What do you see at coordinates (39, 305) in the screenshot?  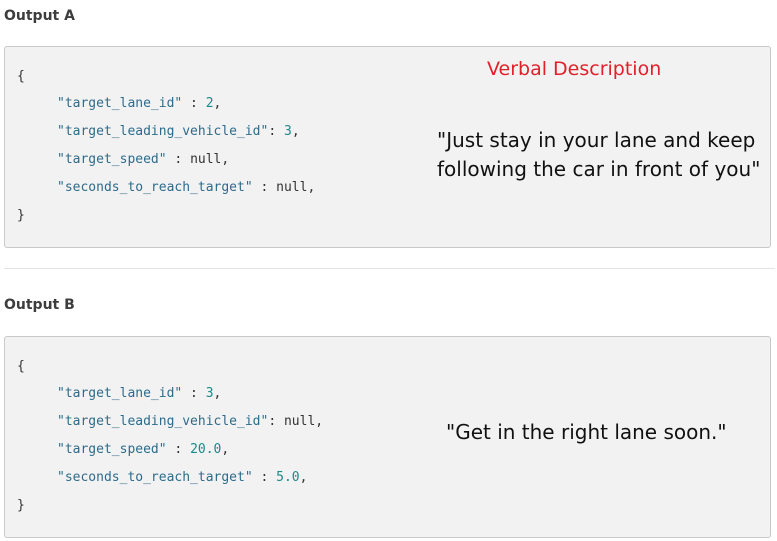 I see `output-b-title: Output B` at bounding box center [39, 305].